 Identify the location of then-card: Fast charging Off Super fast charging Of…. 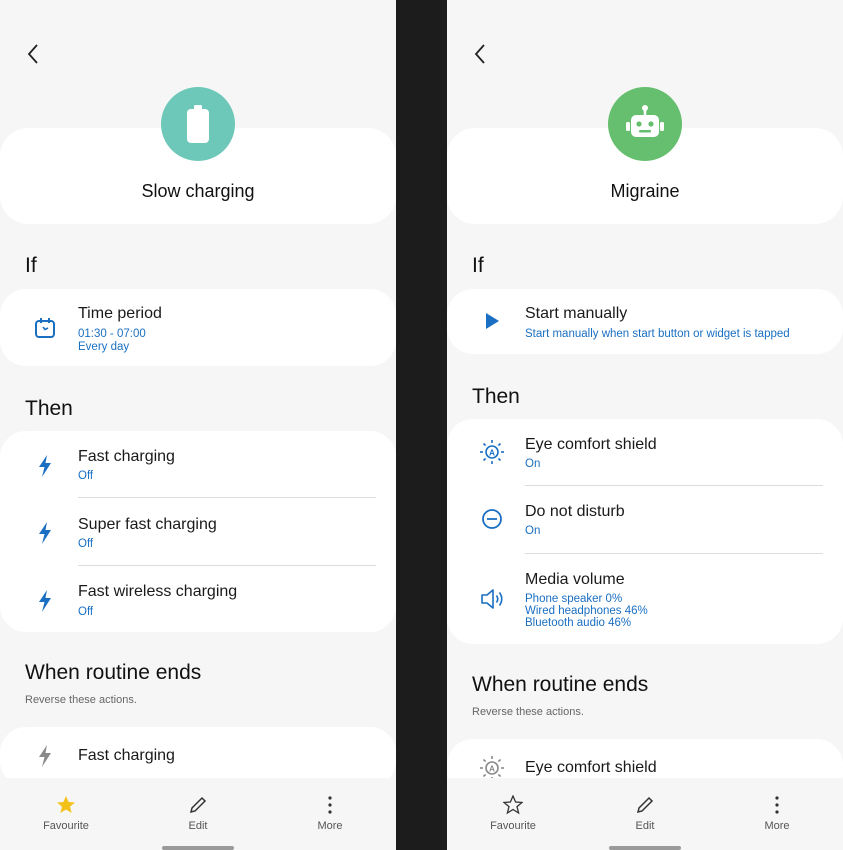
(198, 531).